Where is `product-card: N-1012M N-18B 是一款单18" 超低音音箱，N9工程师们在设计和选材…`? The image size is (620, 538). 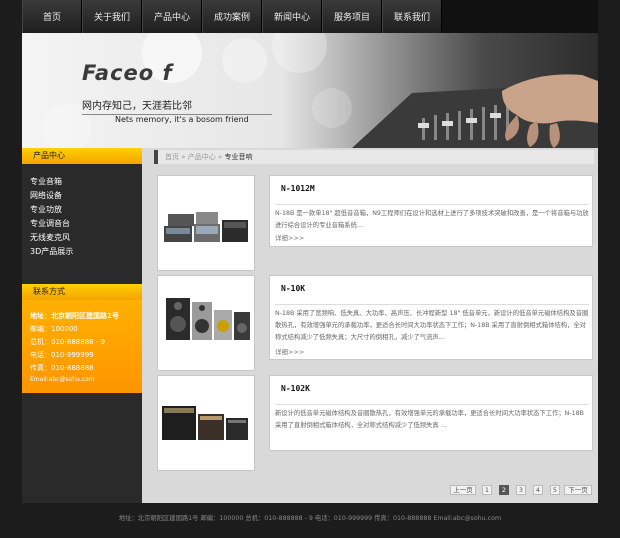
product-card: N-1012M N-18B 是一款单18" 超低音音箱，N9工程师们在设计和选材… is located at coordinates (431, 211).